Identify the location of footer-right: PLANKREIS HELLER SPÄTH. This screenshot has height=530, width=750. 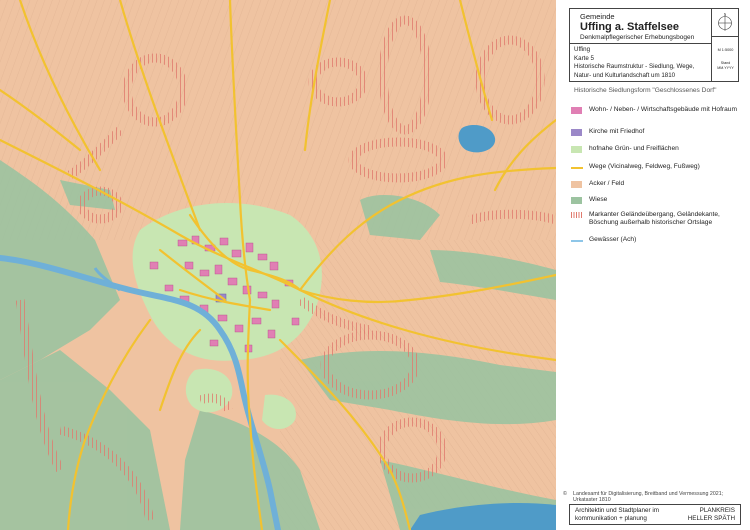
(711, 515).